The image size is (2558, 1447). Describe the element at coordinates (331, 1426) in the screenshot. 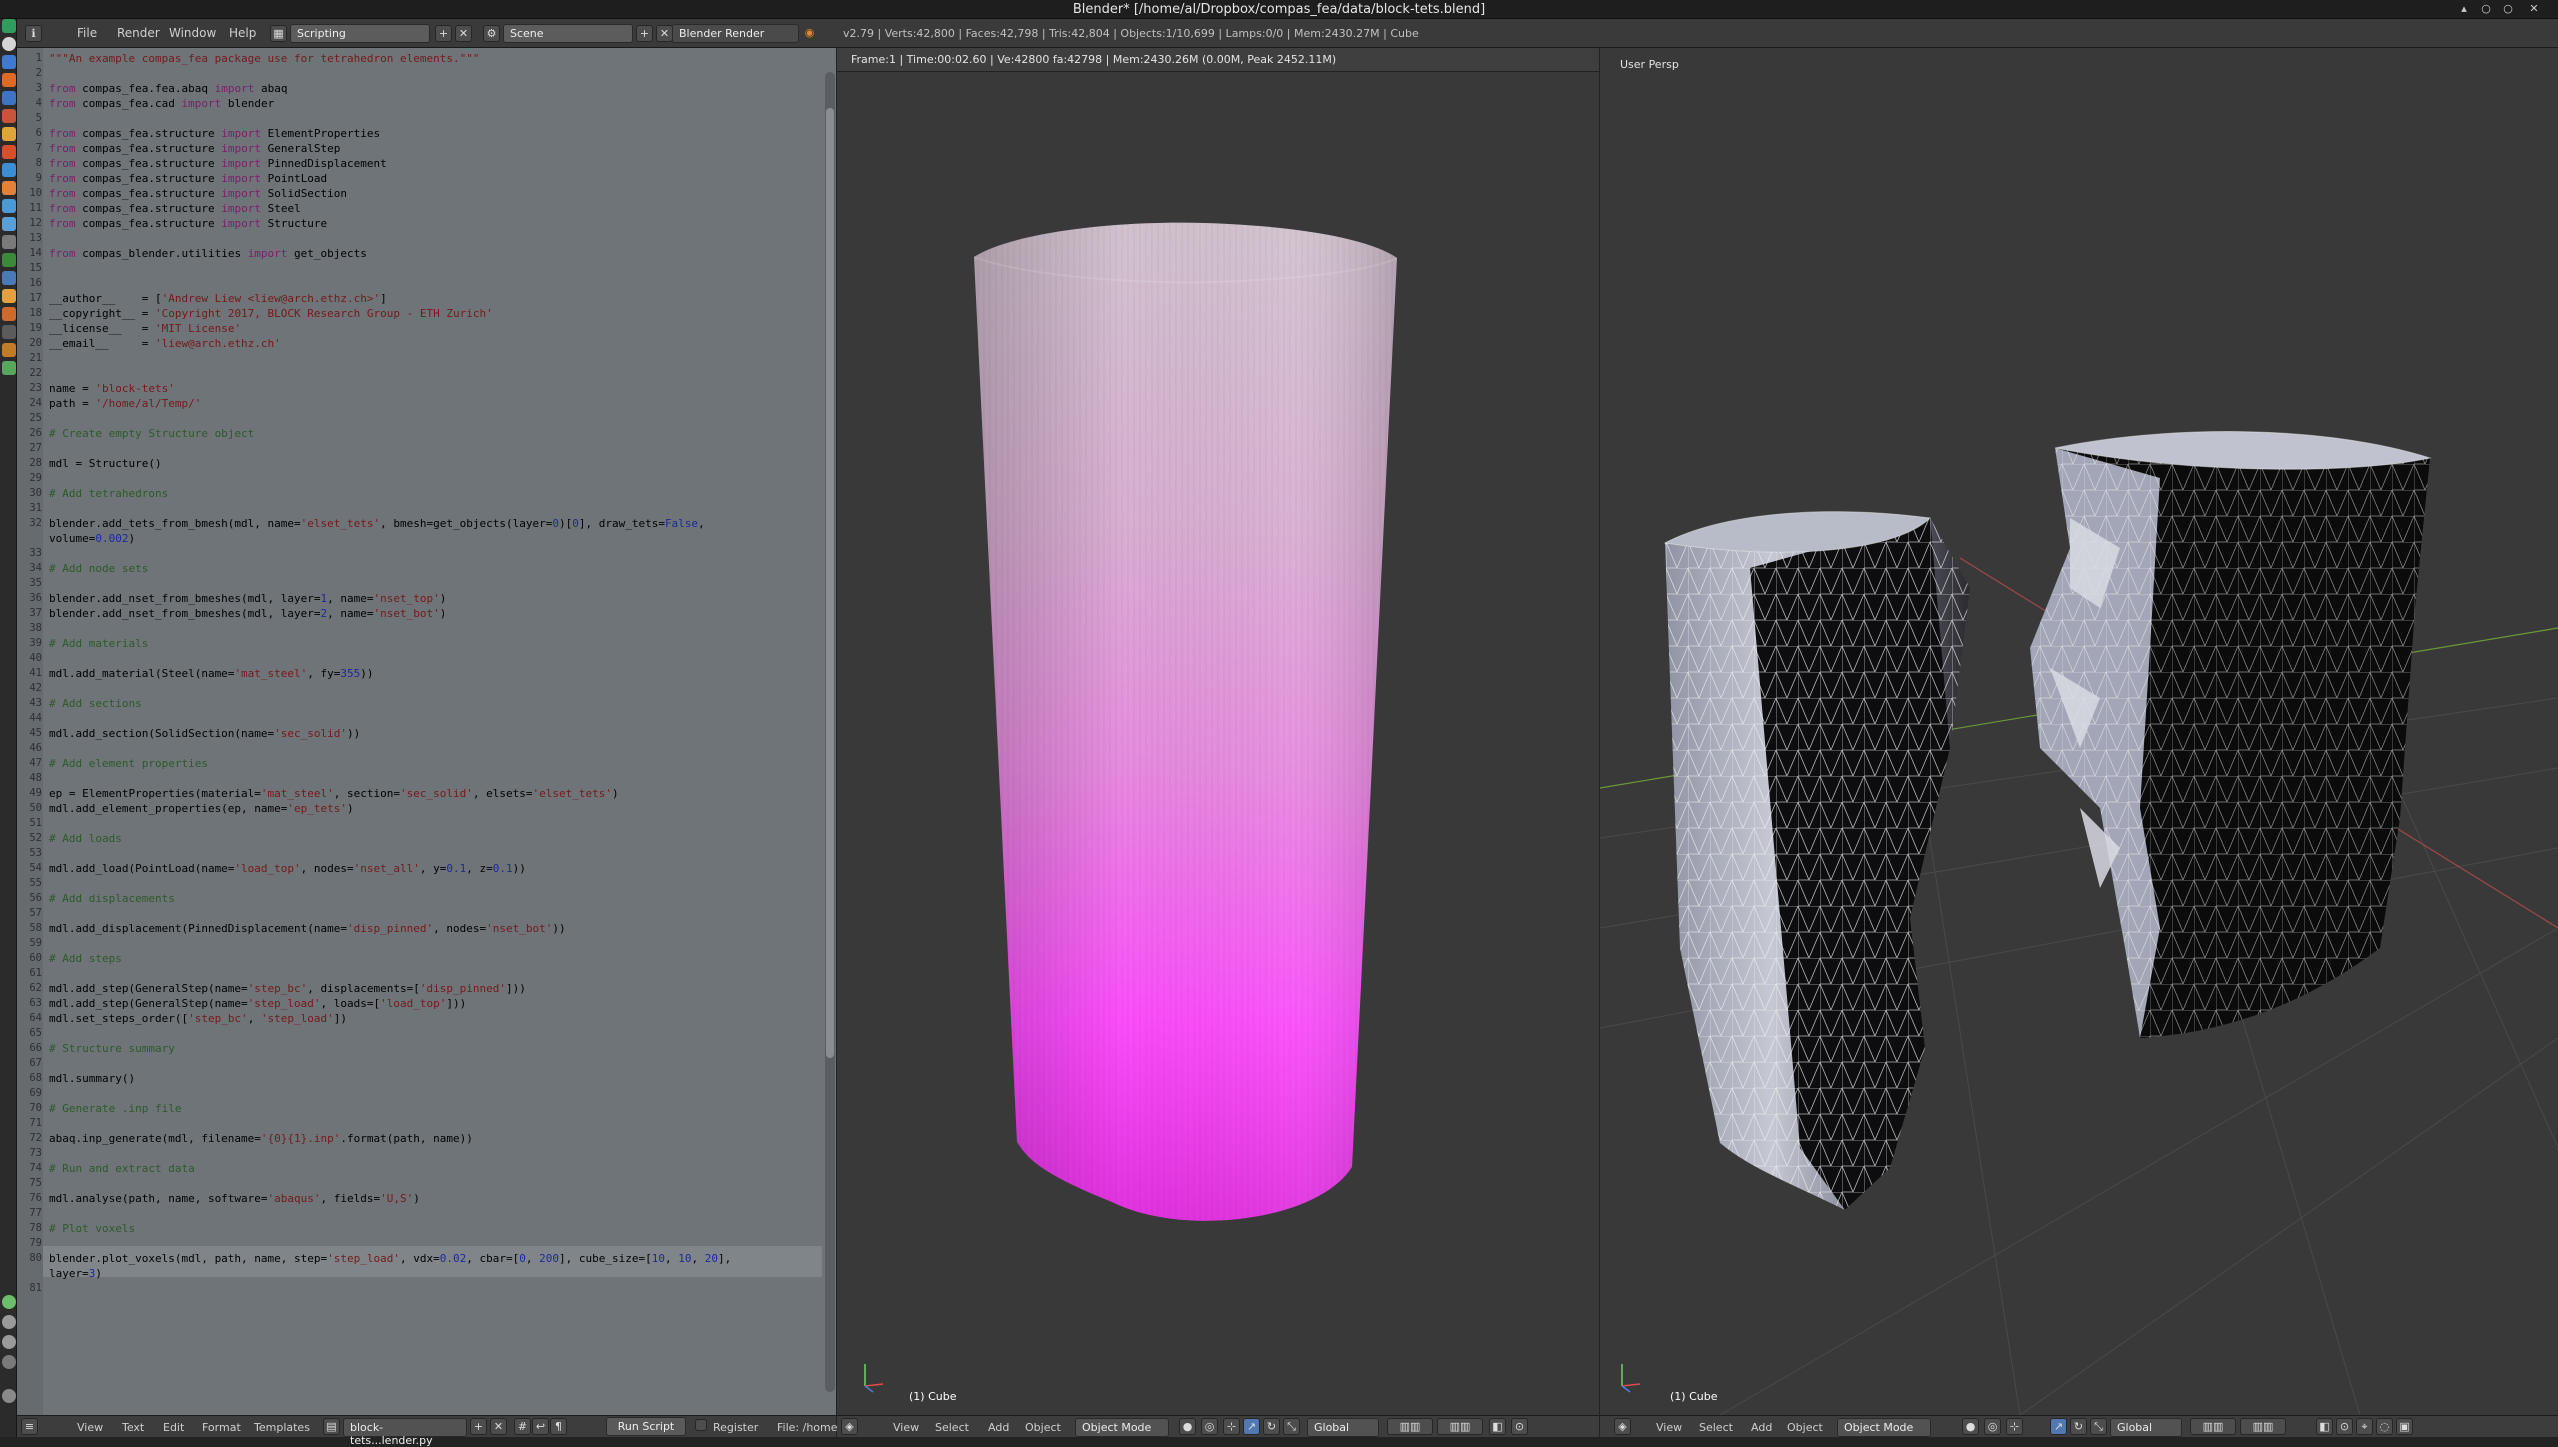

I see `text-datablock-icon: ▤` at that location.